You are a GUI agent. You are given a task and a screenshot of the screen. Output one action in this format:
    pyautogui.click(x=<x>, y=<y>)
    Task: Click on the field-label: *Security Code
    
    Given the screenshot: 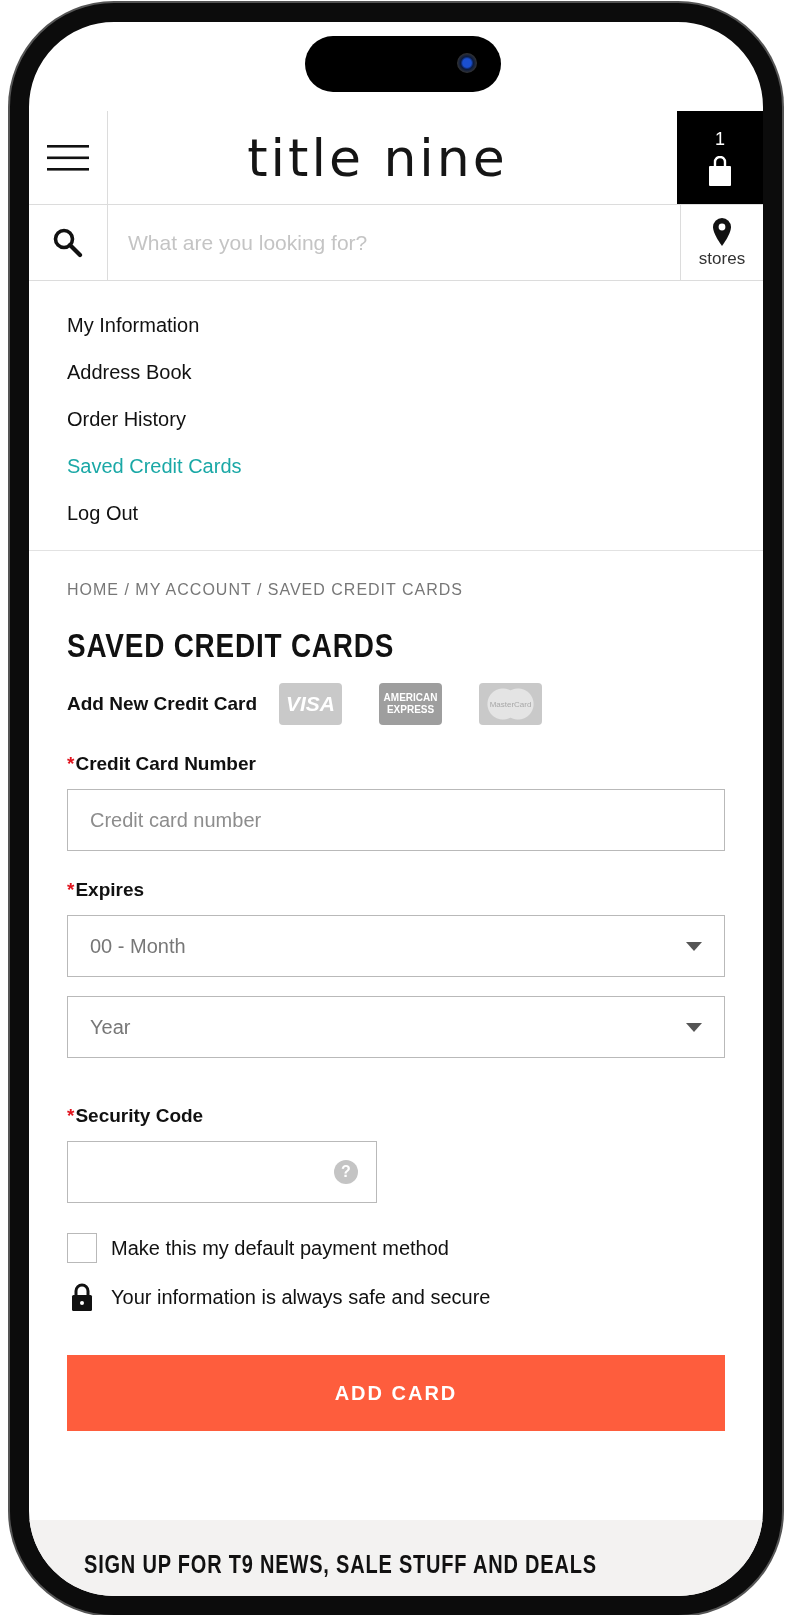 What is the action you would take?
    pyautogui.click(x=136, y=1116)
    